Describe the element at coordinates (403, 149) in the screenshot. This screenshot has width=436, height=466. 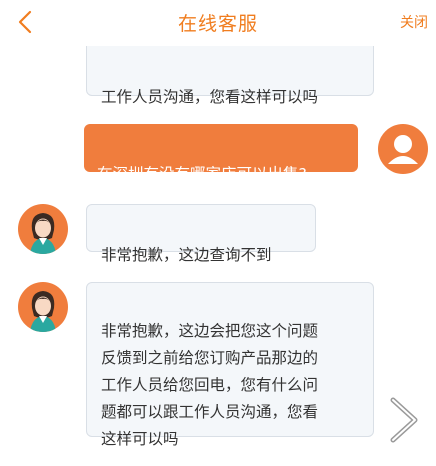
I see `user-avatar` at that location.